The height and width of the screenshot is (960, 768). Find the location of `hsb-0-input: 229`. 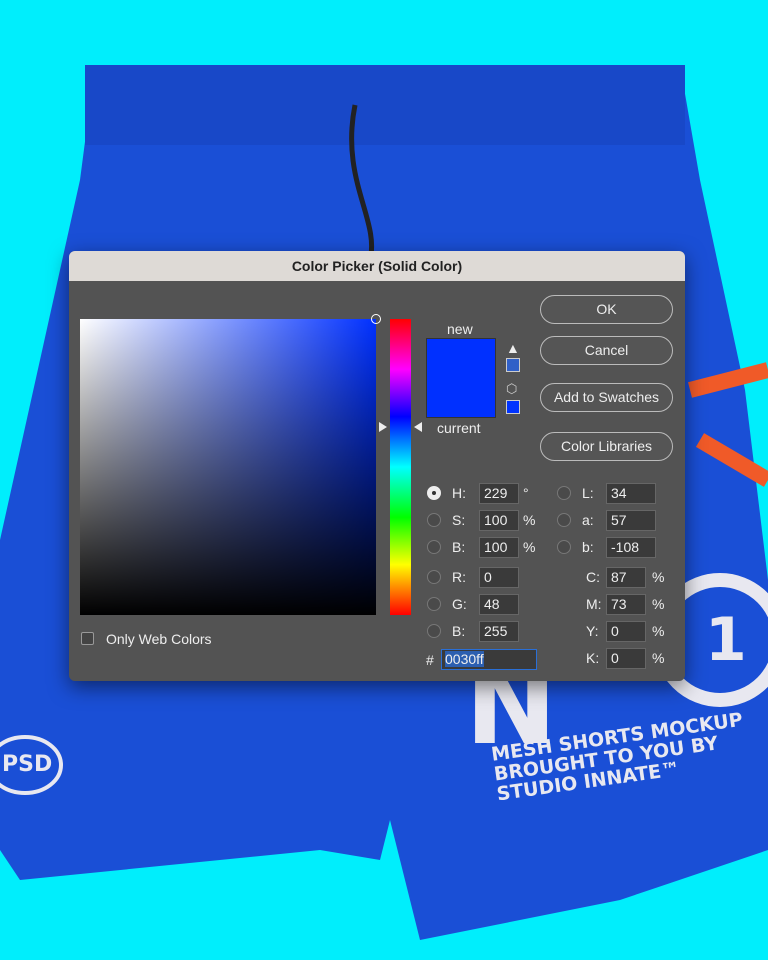

hsb-0-input: 229 is located at coordinates (499, 493).